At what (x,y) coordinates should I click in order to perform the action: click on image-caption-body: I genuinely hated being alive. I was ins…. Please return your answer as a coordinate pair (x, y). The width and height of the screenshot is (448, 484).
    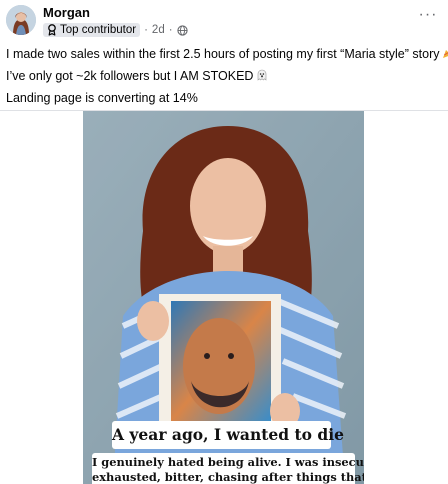
    Looking at the image, I should click on (228, 468).